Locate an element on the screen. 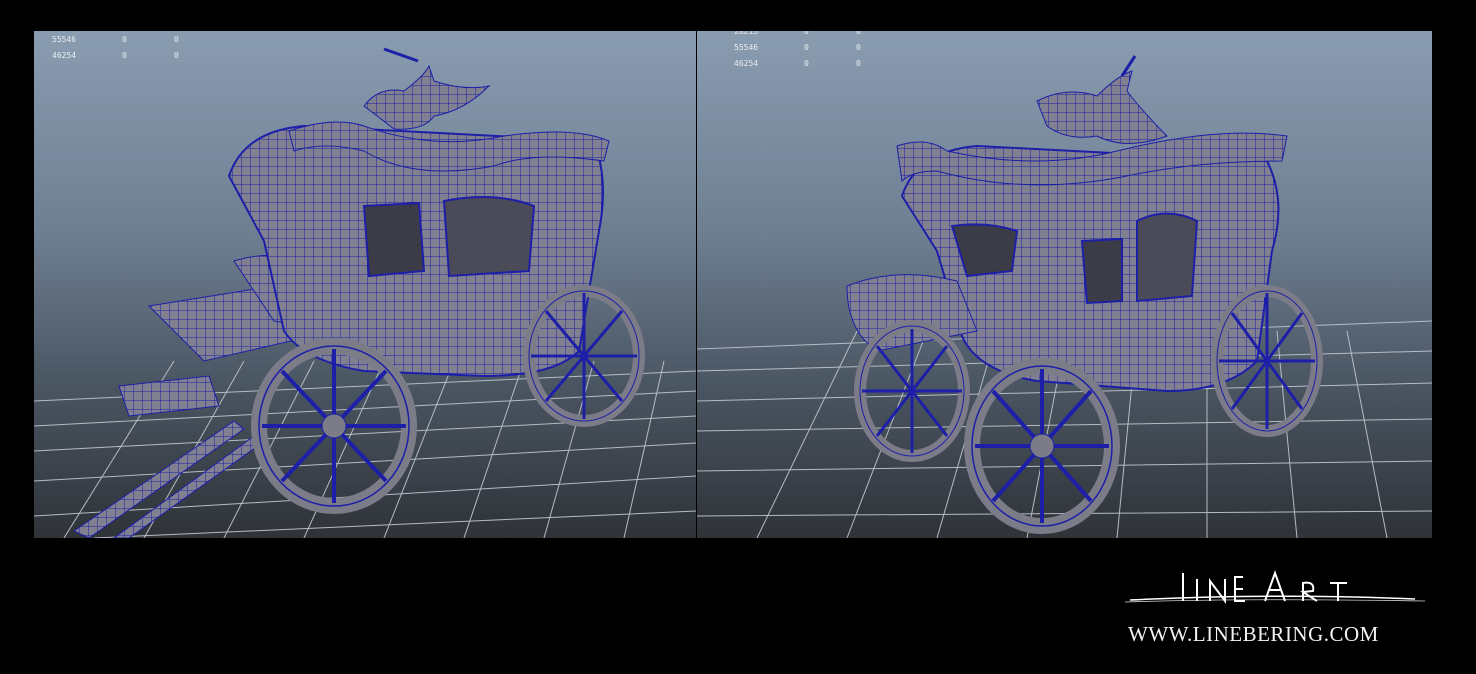 The image size is (1476, 674). stat-value: 28213 is located at coordinates (746, 33).